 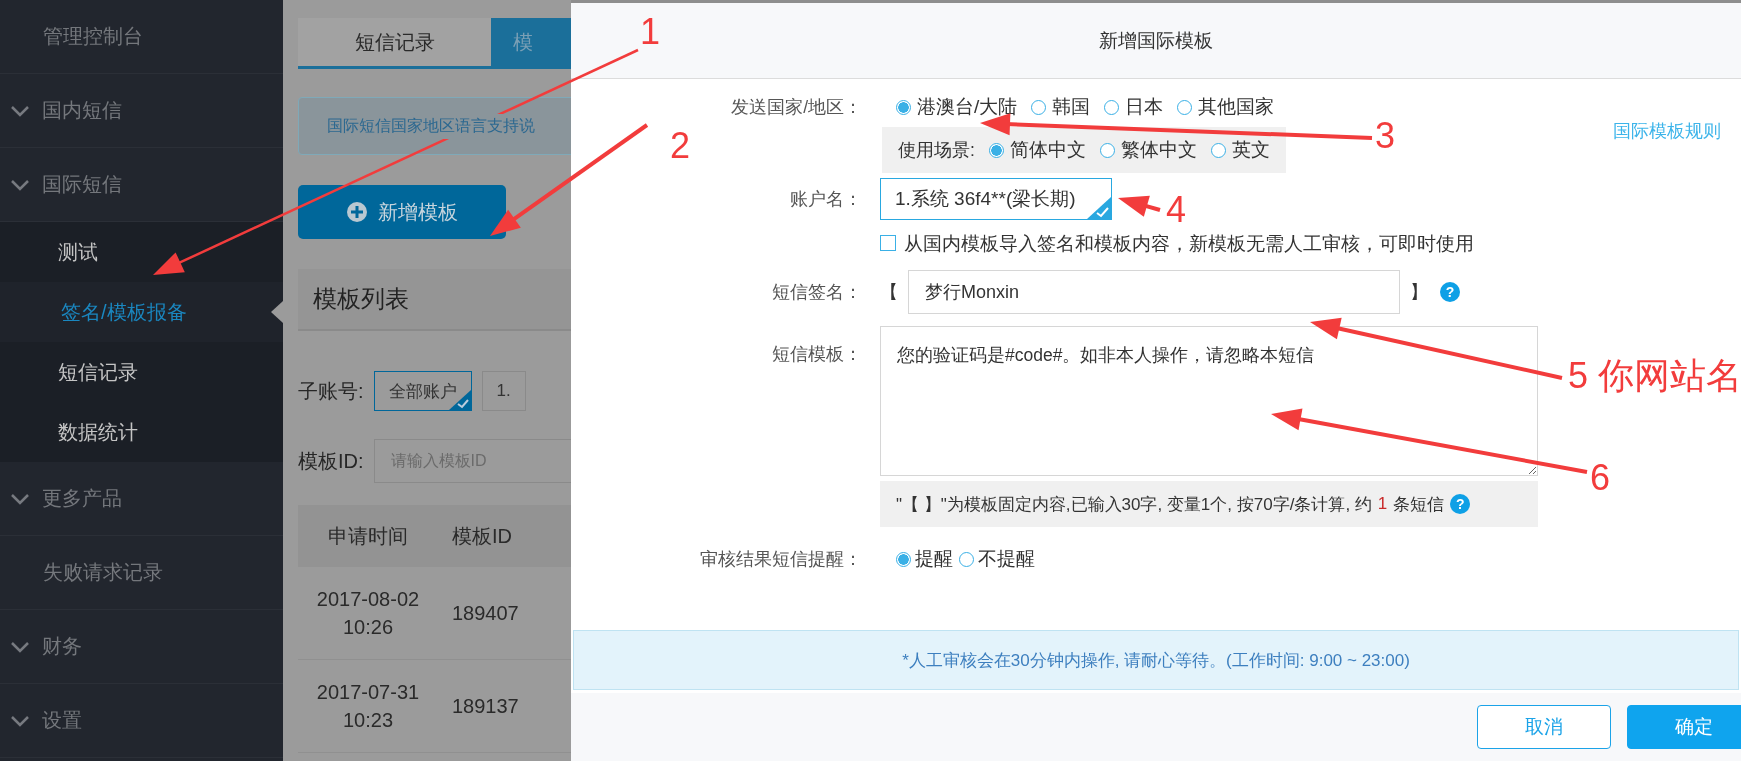 What do you see at coordinates (1156, 40) in the screenshot?
I see `dialog-title: 新增国际模板` at bounding box center [1156, 40].